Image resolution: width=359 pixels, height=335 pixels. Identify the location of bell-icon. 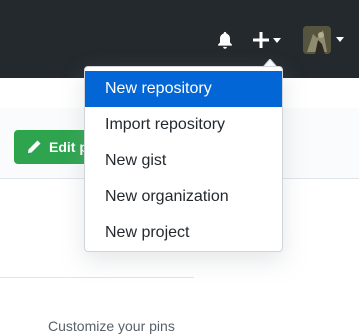
(225, 40).